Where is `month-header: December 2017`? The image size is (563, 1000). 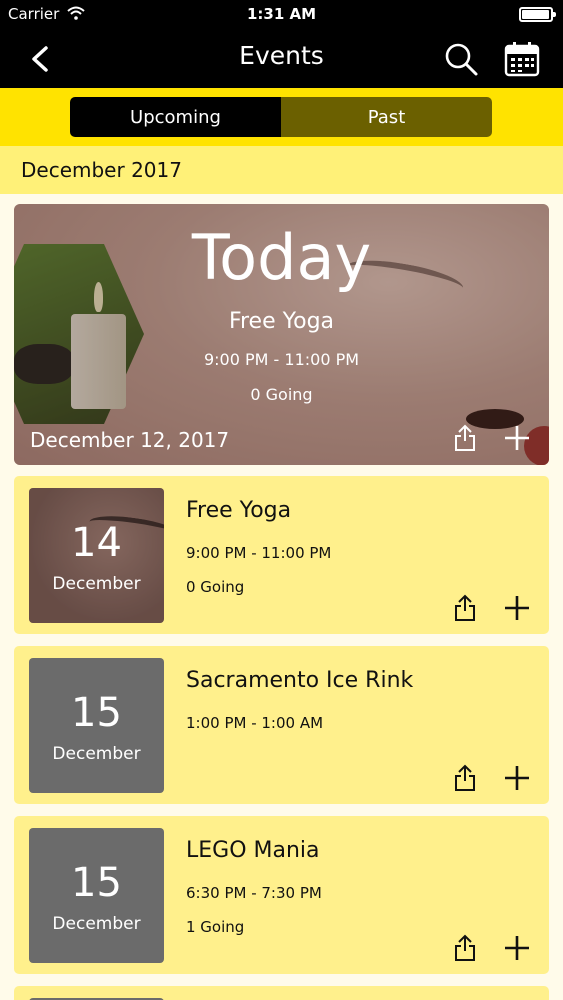 month-header: December 2017 is located at coordinates (281, 170).